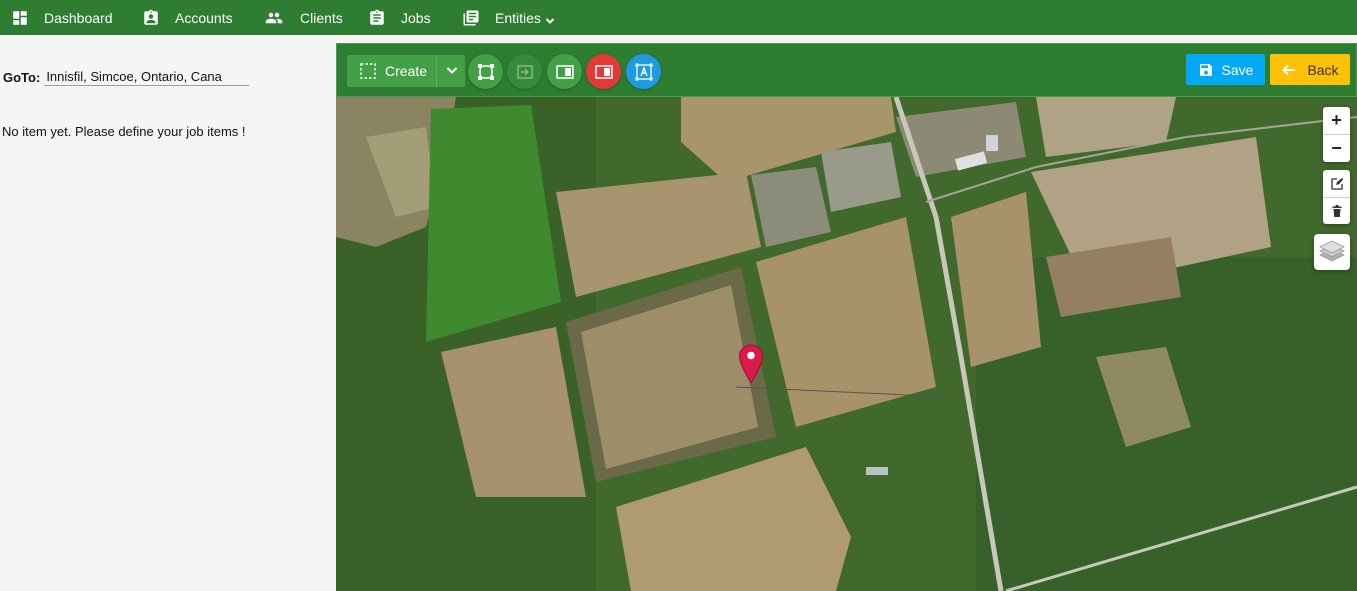  I want to click on nav-dashboard: Dashboard, so click(61, 17).